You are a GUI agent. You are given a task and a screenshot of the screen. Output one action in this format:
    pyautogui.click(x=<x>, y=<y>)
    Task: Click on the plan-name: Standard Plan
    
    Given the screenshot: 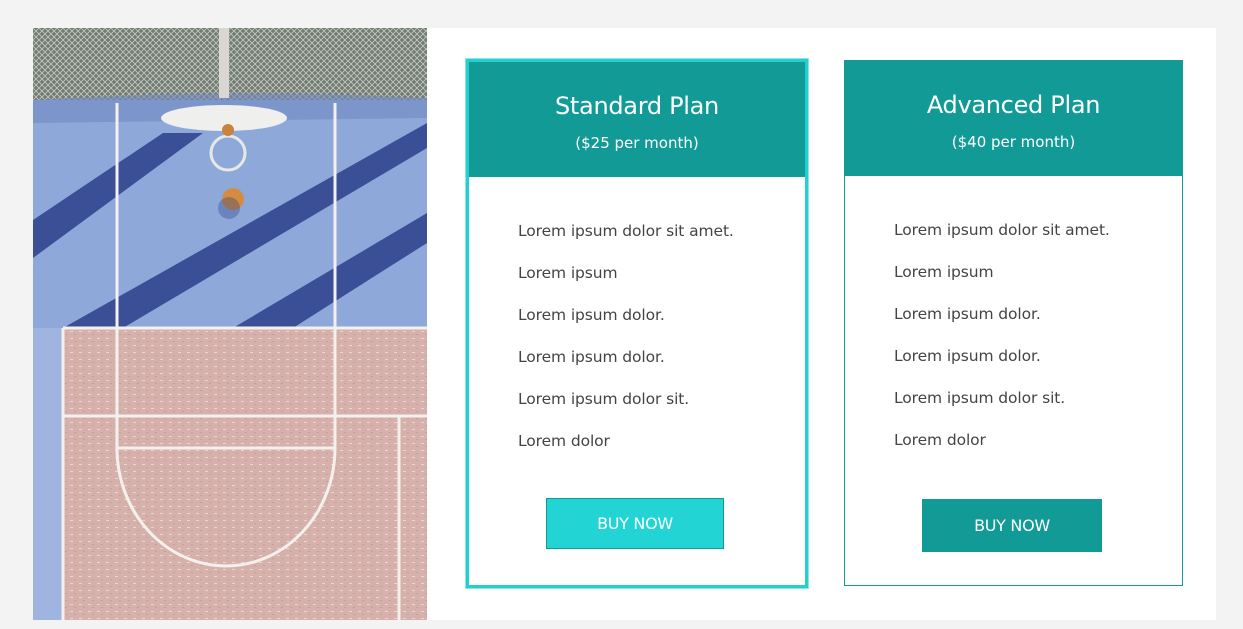 What is the action you would take?
    pyautogui.click(x=637, y=106)
    